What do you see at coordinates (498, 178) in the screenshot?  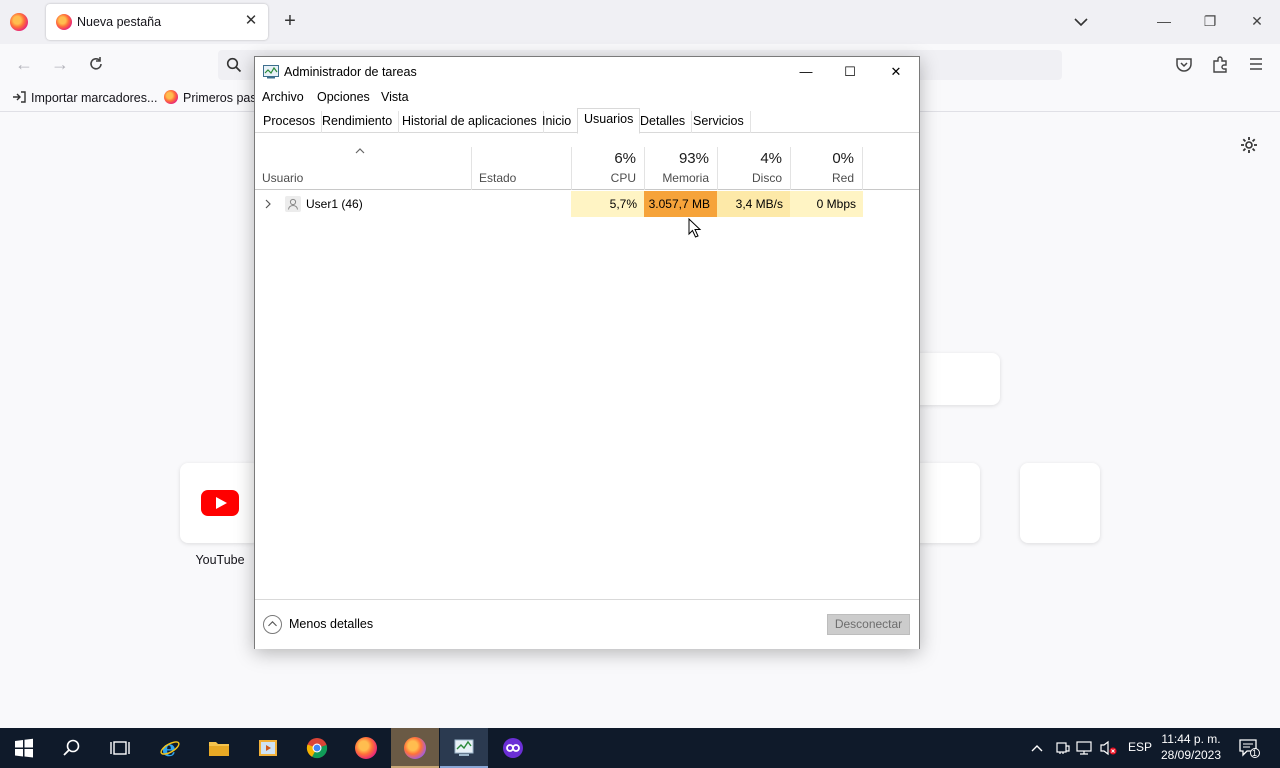 I see `column-label: Estado` at bounding box center [498, 178].